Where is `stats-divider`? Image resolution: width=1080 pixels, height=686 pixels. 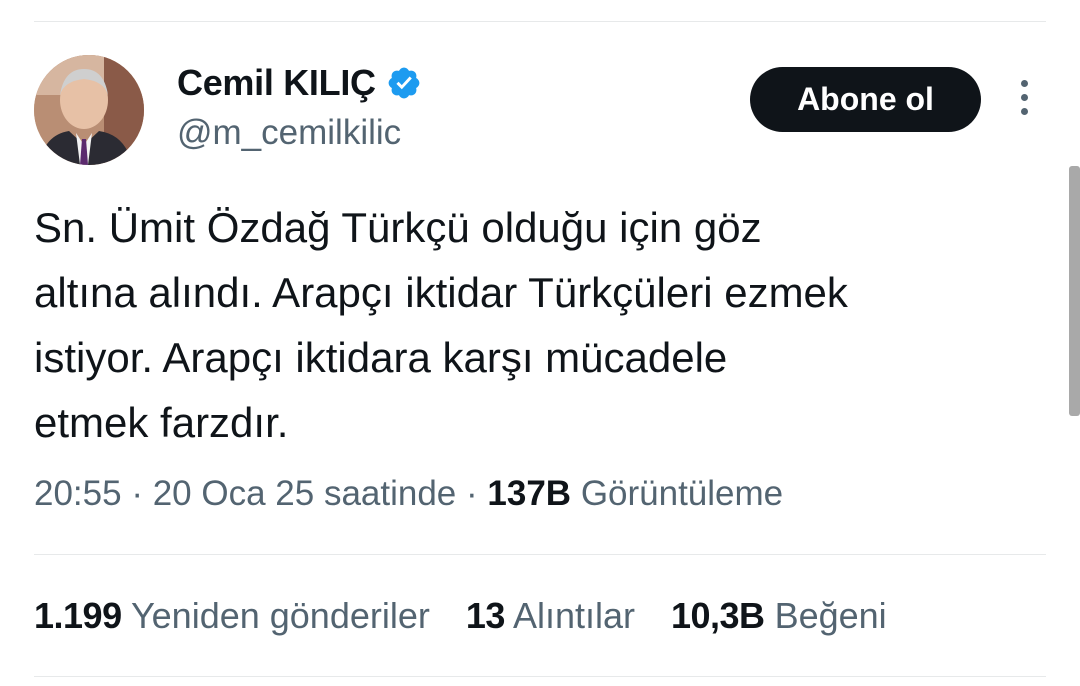 stats-divider is located at coordinates (540, 676).